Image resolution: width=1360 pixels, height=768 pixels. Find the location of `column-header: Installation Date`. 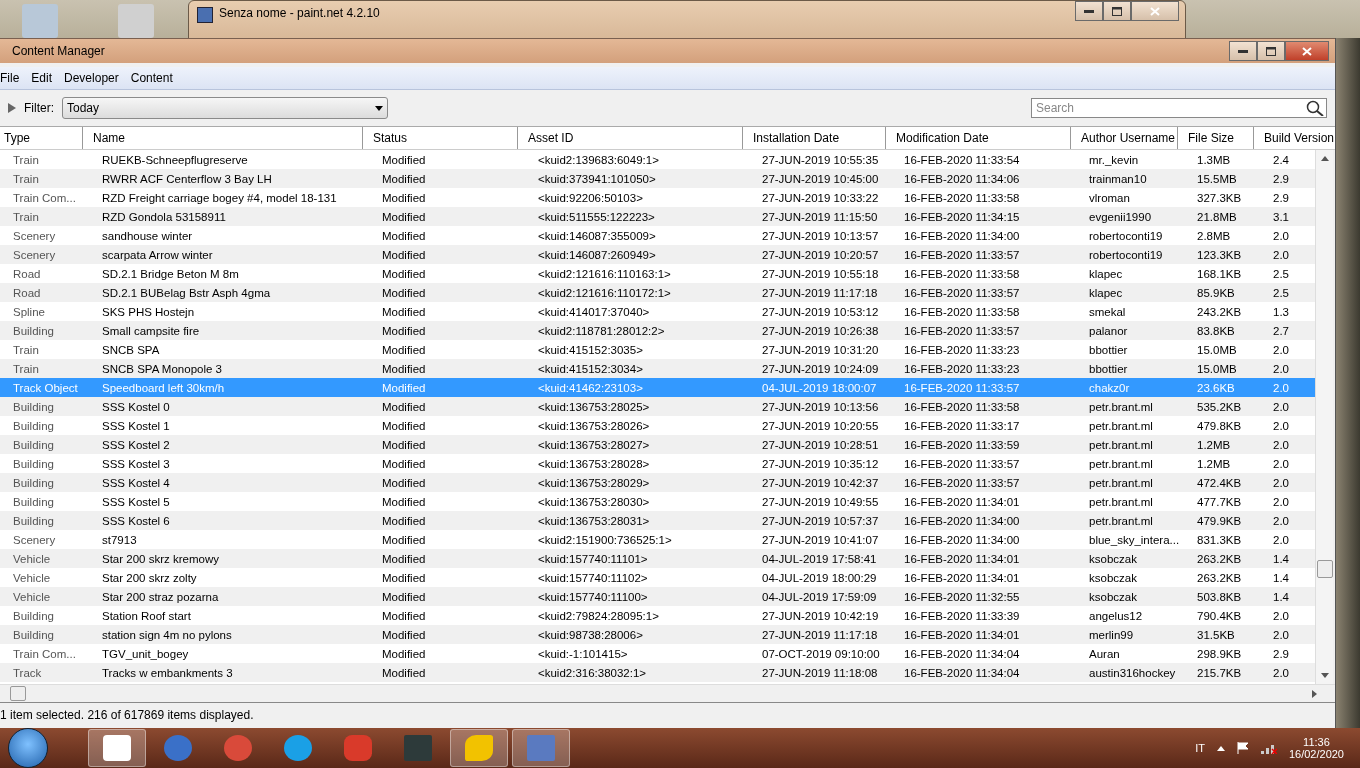

column-header: Installation Date is located at coordinates (813, 138).